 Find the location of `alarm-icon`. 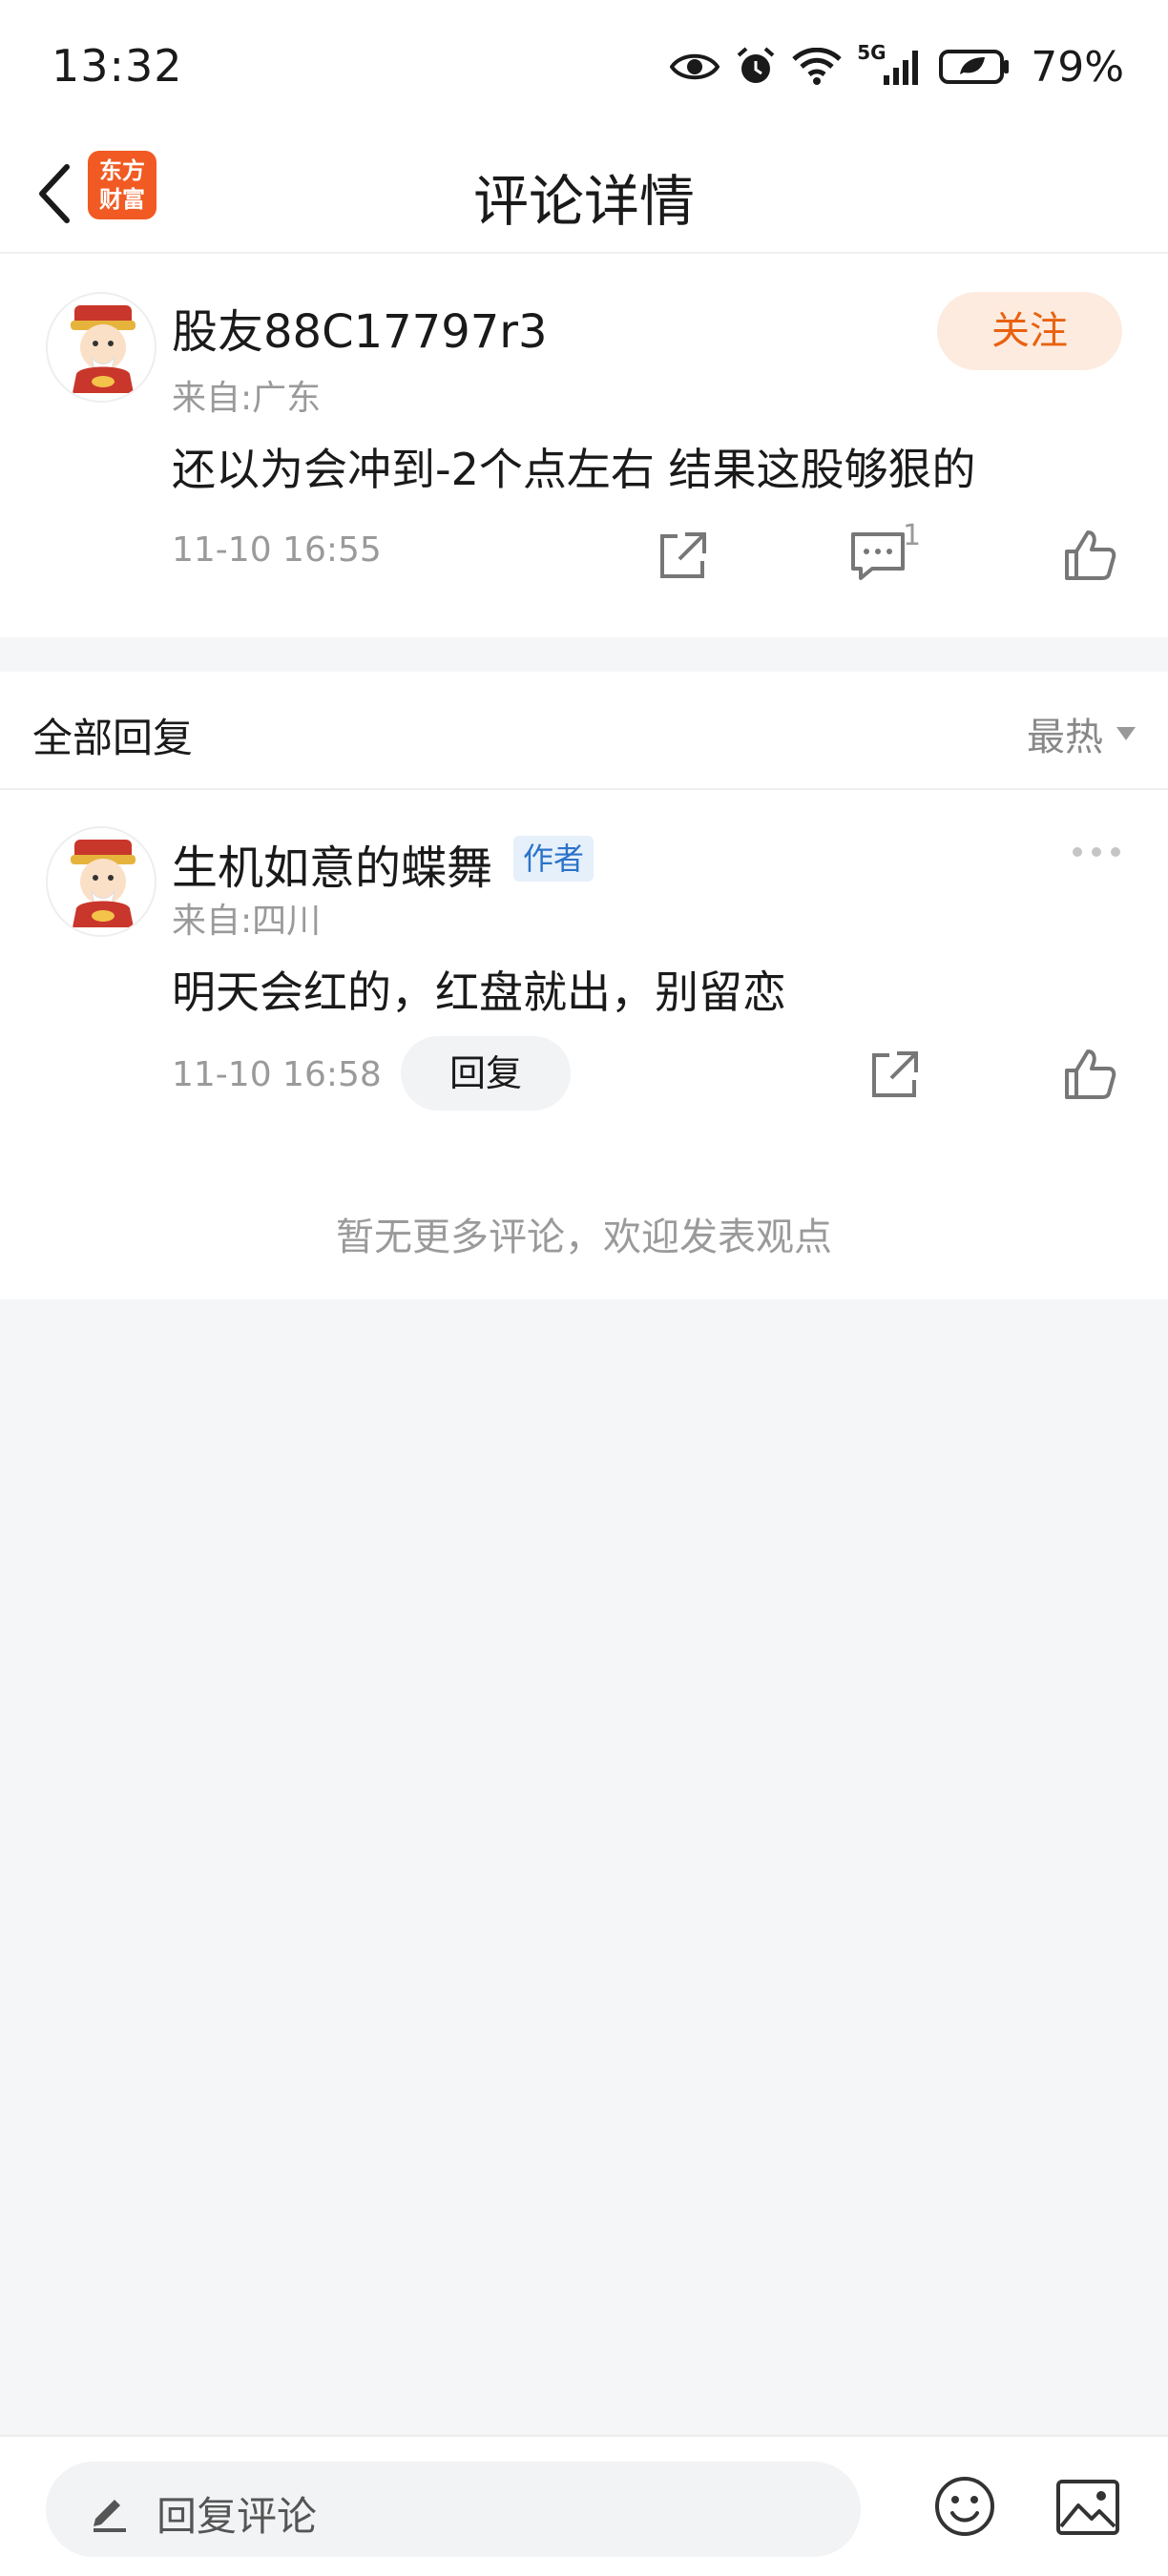

alarm-icon is located at coordinates (756, 65).